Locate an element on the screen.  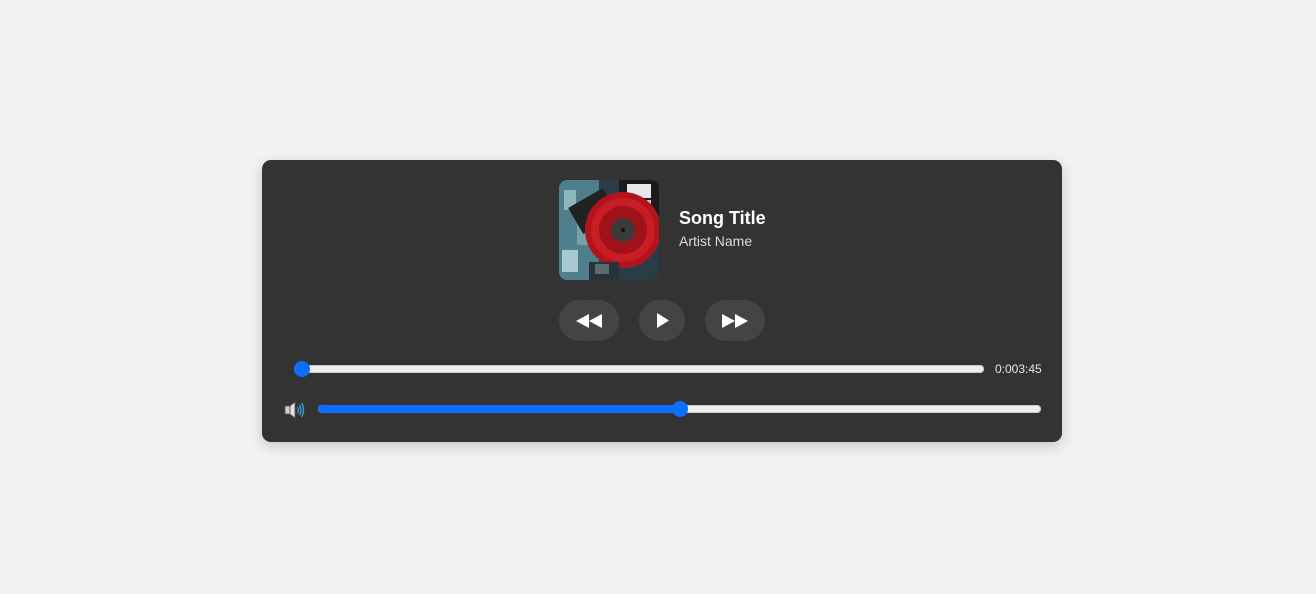
volume-slider-thumb is located at coordinates (679, 409).